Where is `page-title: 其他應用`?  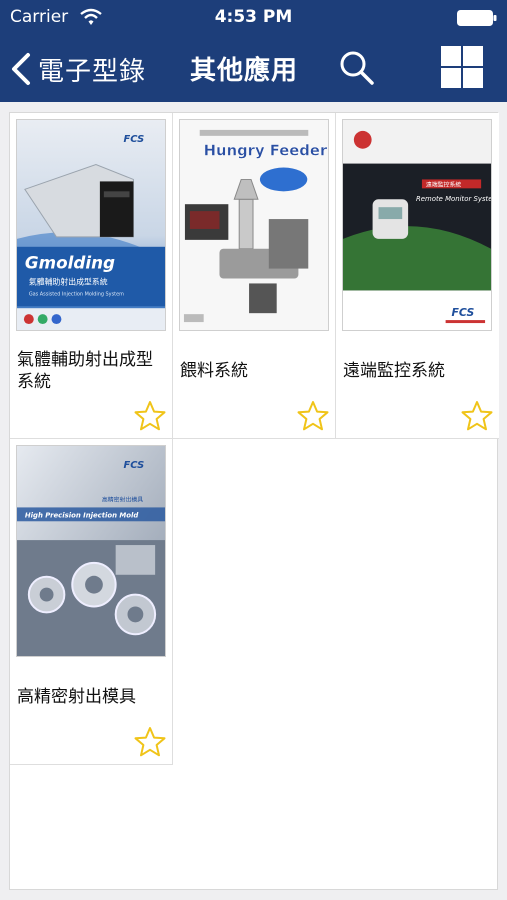
page-title: 其他應用 is located at coordinates (244, 71).